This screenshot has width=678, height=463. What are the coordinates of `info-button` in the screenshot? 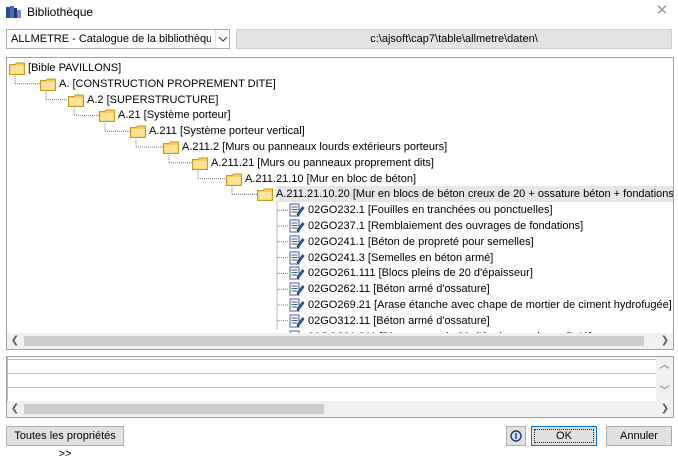 It's located at (516, 436).